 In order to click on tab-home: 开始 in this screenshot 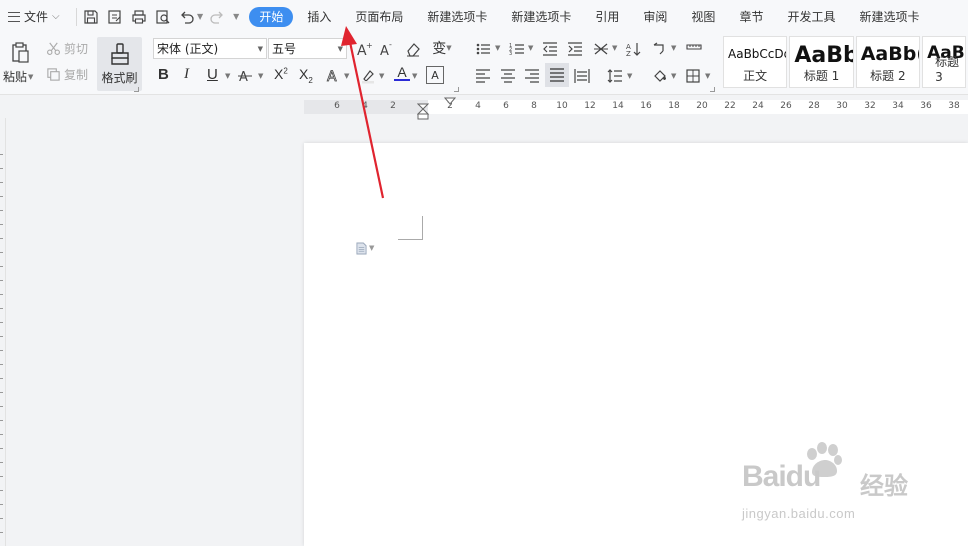, I will do `click(271, 16)`.